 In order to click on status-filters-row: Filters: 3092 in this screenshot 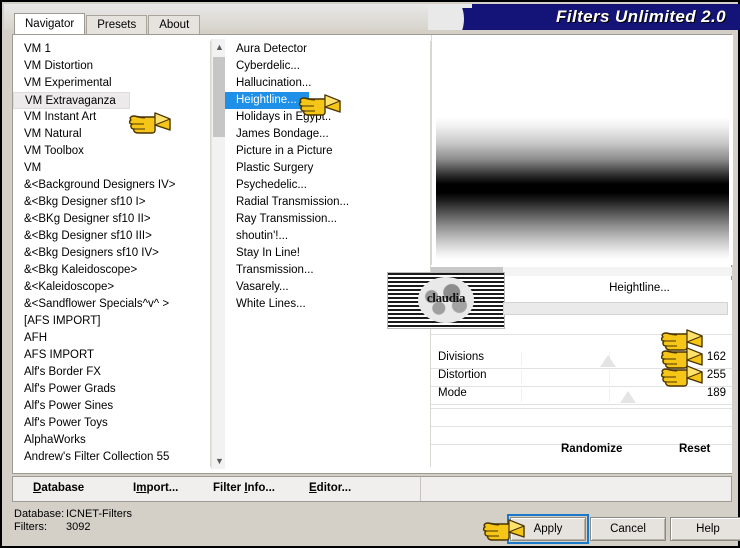, I will do `click(73, 527)`.